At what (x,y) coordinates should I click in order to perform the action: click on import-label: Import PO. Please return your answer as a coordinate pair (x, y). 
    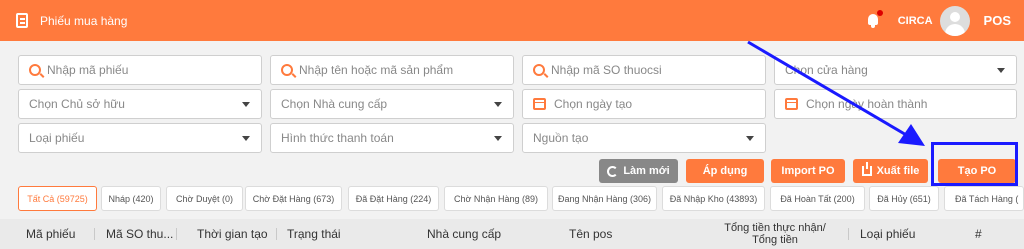
    Looking at the image, I should click on (808, 171).